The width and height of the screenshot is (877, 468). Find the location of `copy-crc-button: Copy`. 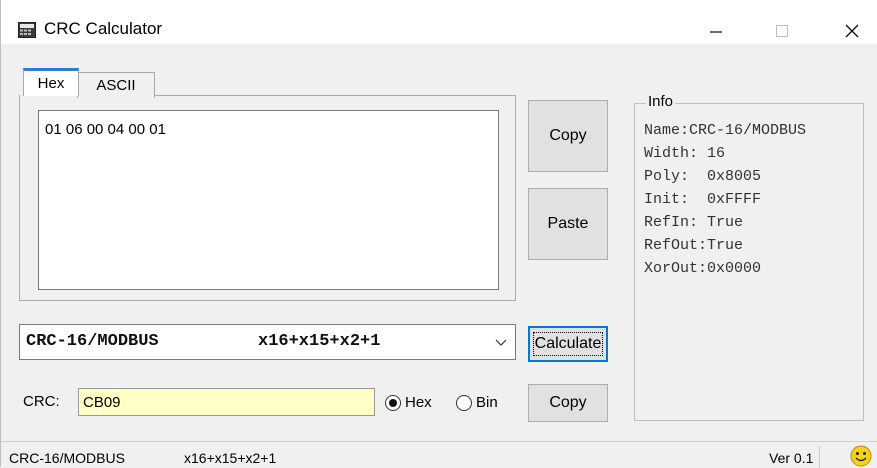

copy-crc-button: Copy is located at coordinates (568, 403).